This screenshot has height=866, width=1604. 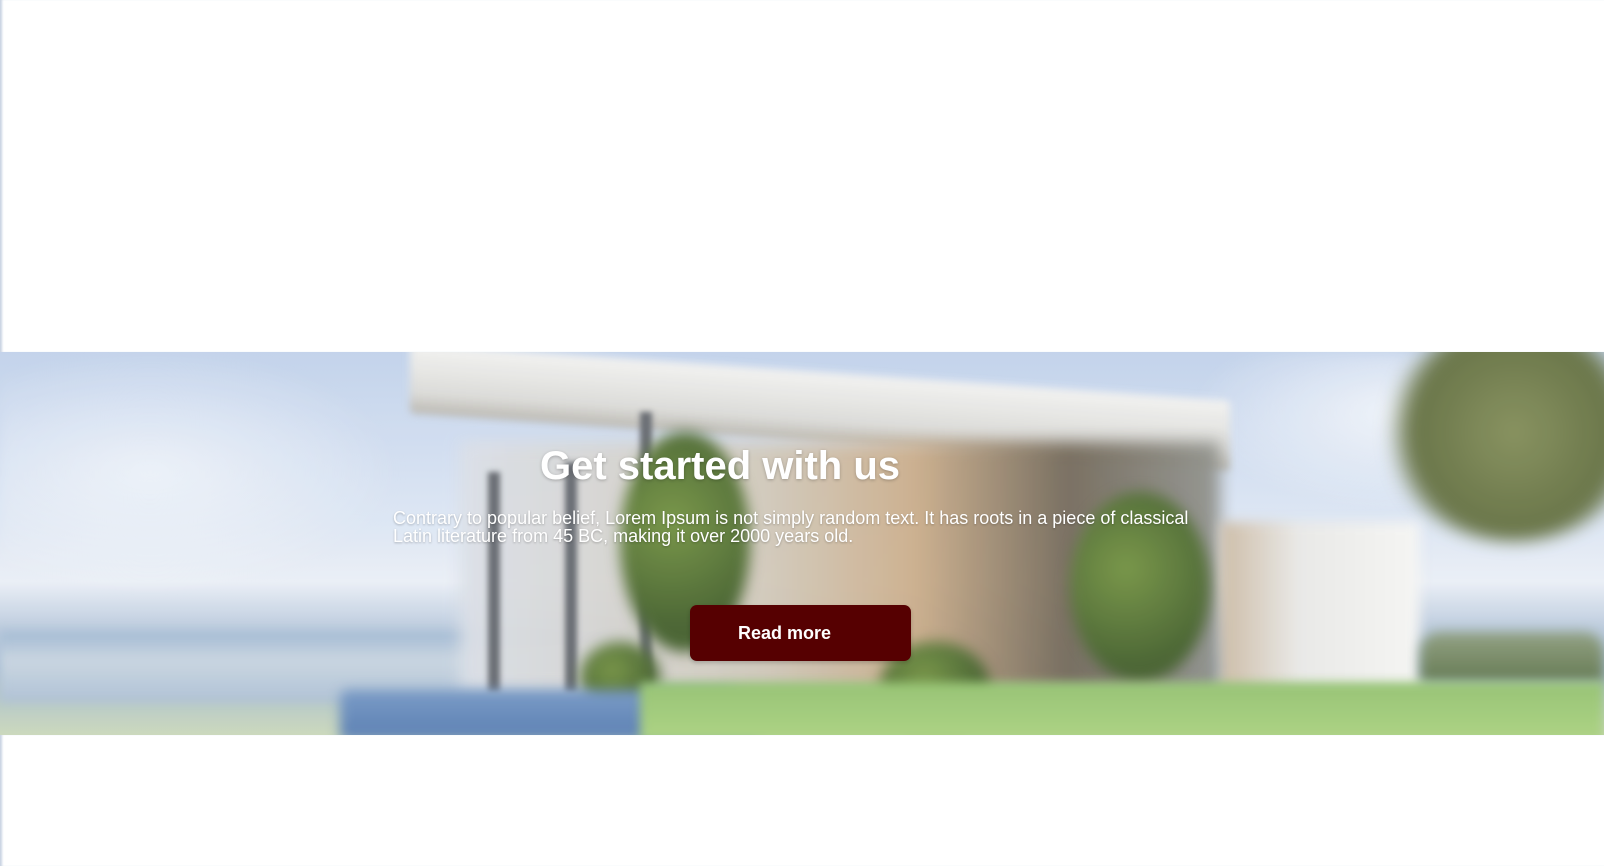 I want to click on hero-title: Get started with us, so click(x=720, y=466).